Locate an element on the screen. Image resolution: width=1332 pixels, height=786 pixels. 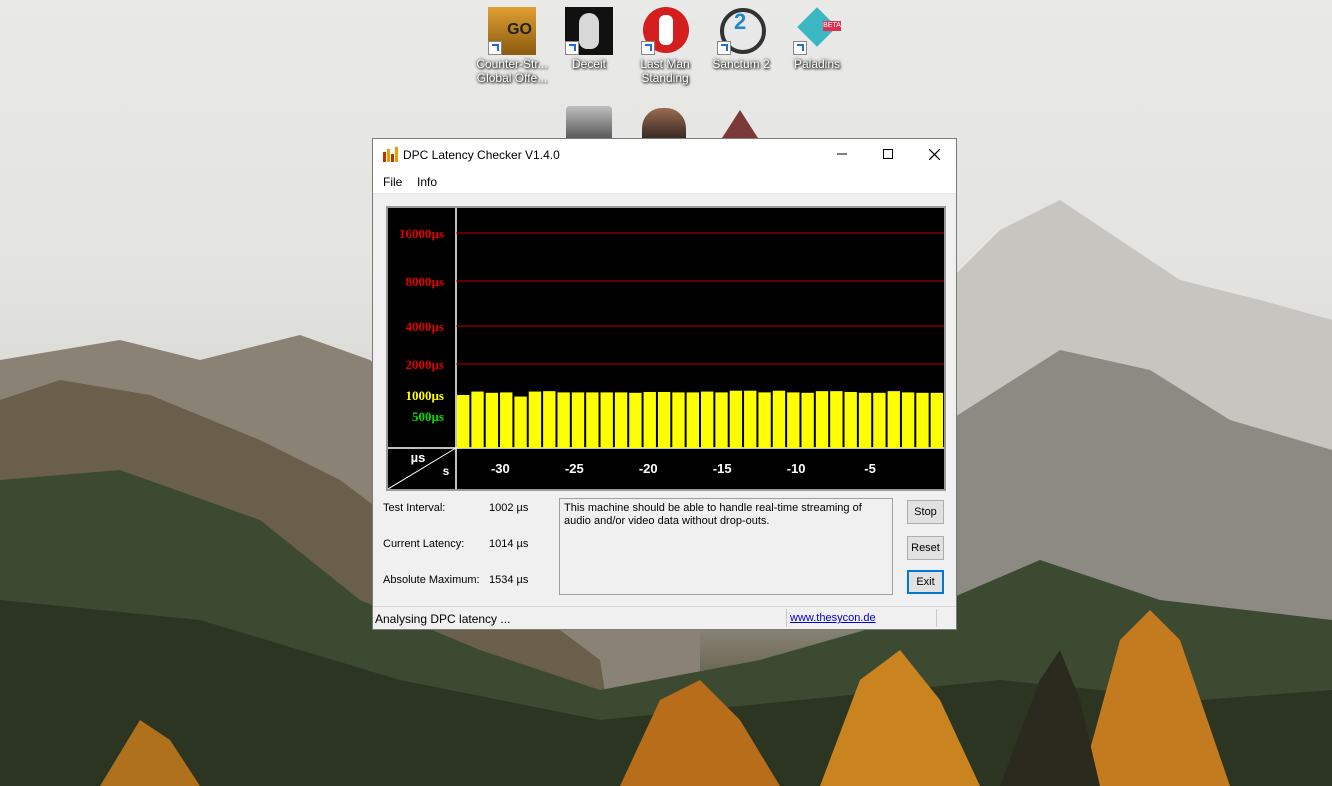
y-tick-label: 1000µs is located at coordinates (424, 395).